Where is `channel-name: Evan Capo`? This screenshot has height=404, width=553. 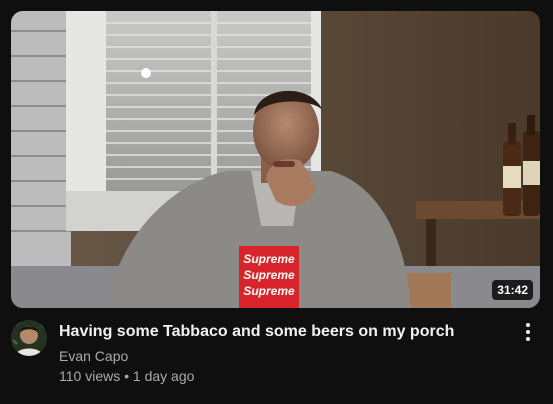
channel-name: Evan Capo is located at coordinates (93, 356).